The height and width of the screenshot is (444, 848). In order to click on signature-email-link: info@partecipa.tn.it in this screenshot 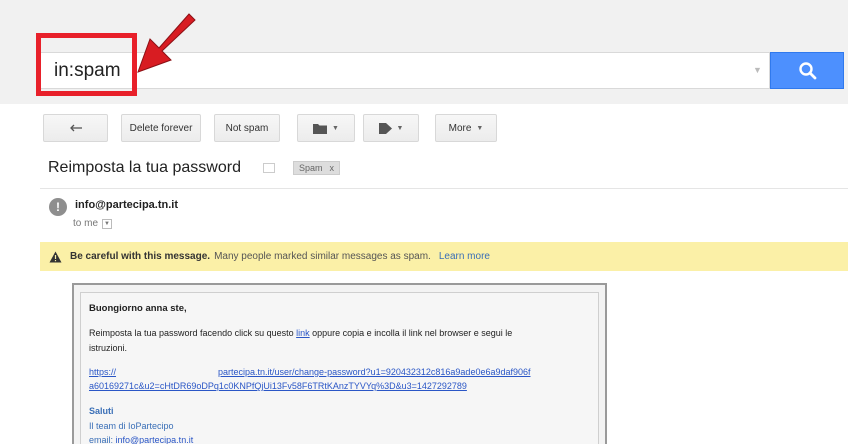, I will do `click(155, 439)`.